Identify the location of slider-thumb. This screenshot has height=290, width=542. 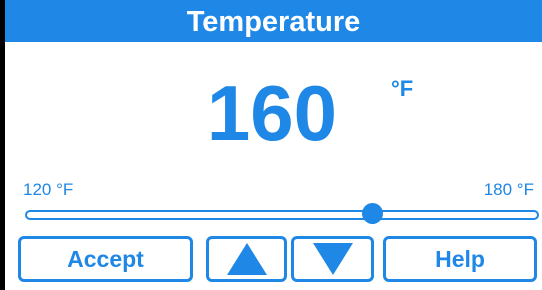
(373, 213).